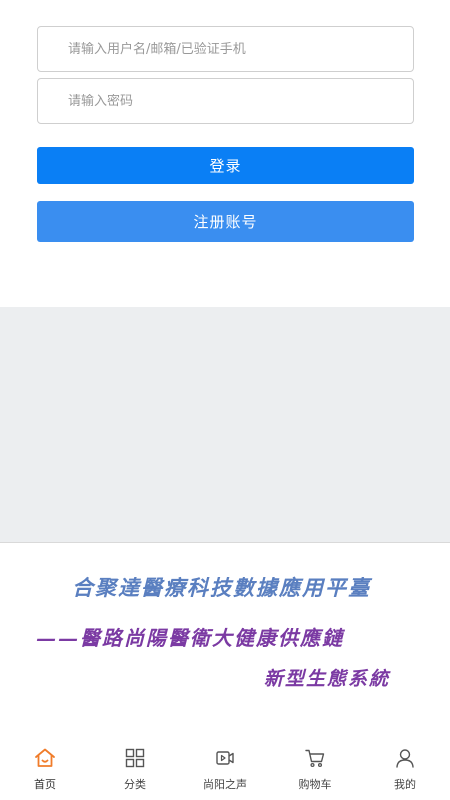 This screenshot has height=800, width=450. Describe the element at coordinates (240, 101) in the screenshot. I see `password-input` at that location.